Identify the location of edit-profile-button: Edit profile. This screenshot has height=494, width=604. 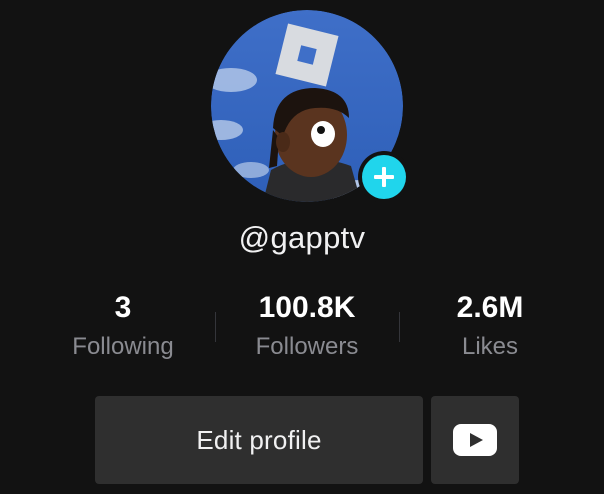
(259, 440).